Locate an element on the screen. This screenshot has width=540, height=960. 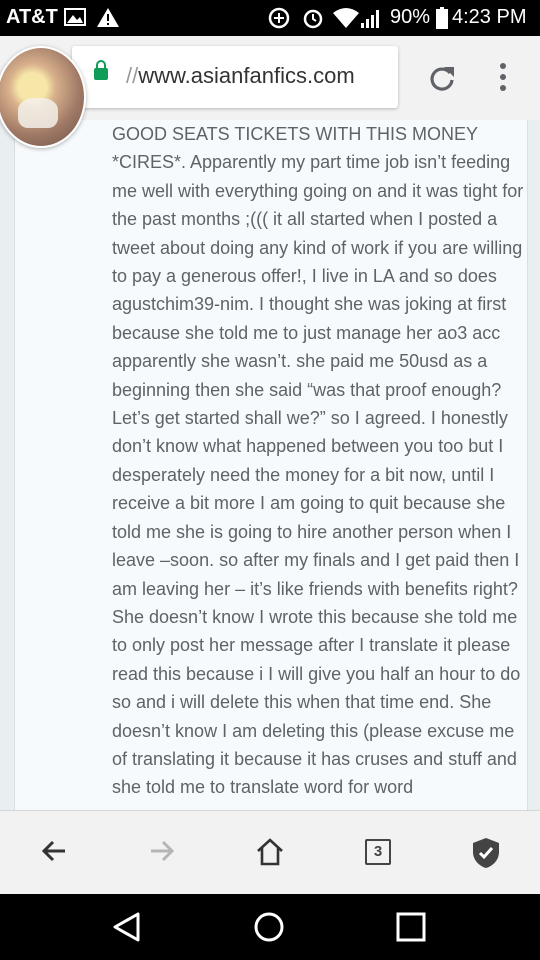
warning-icon is located at coordinates (108, 17).